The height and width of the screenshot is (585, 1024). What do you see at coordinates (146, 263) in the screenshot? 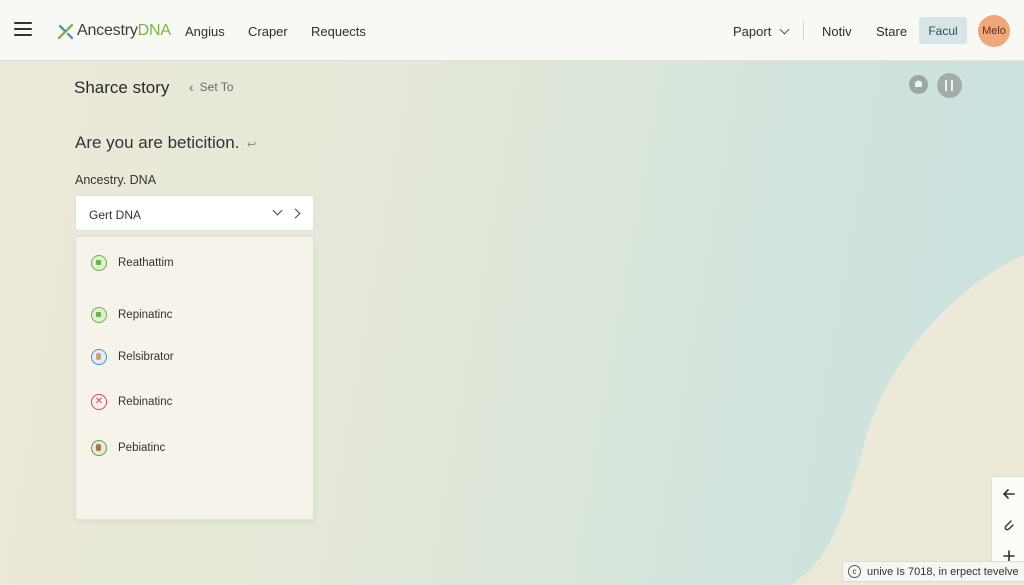
I see `option-label: Reathattim` at bounding box center [146, 263].